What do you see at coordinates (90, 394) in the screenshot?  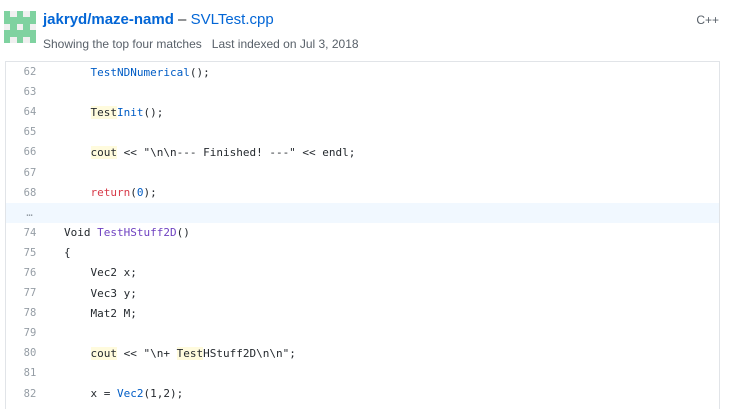 I see `code-token: x =` at bounding box center [90, 394].